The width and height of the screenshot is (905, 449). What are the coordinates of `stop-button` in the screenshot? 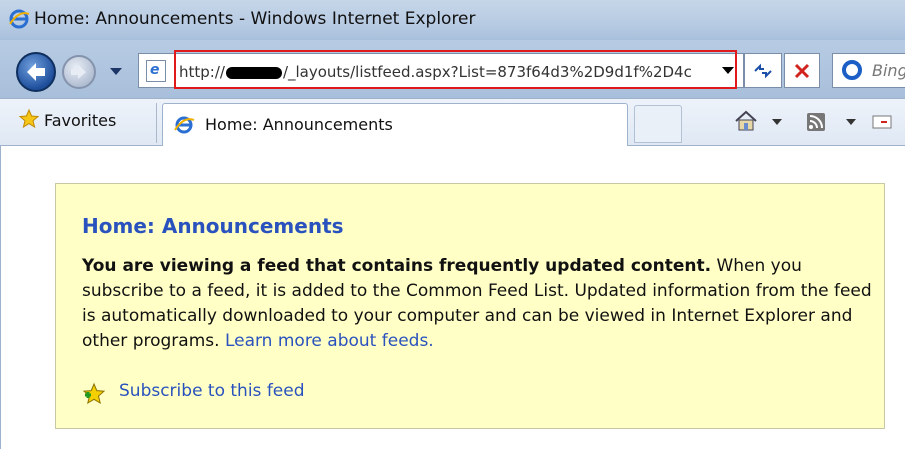 It's located at (802, 70).